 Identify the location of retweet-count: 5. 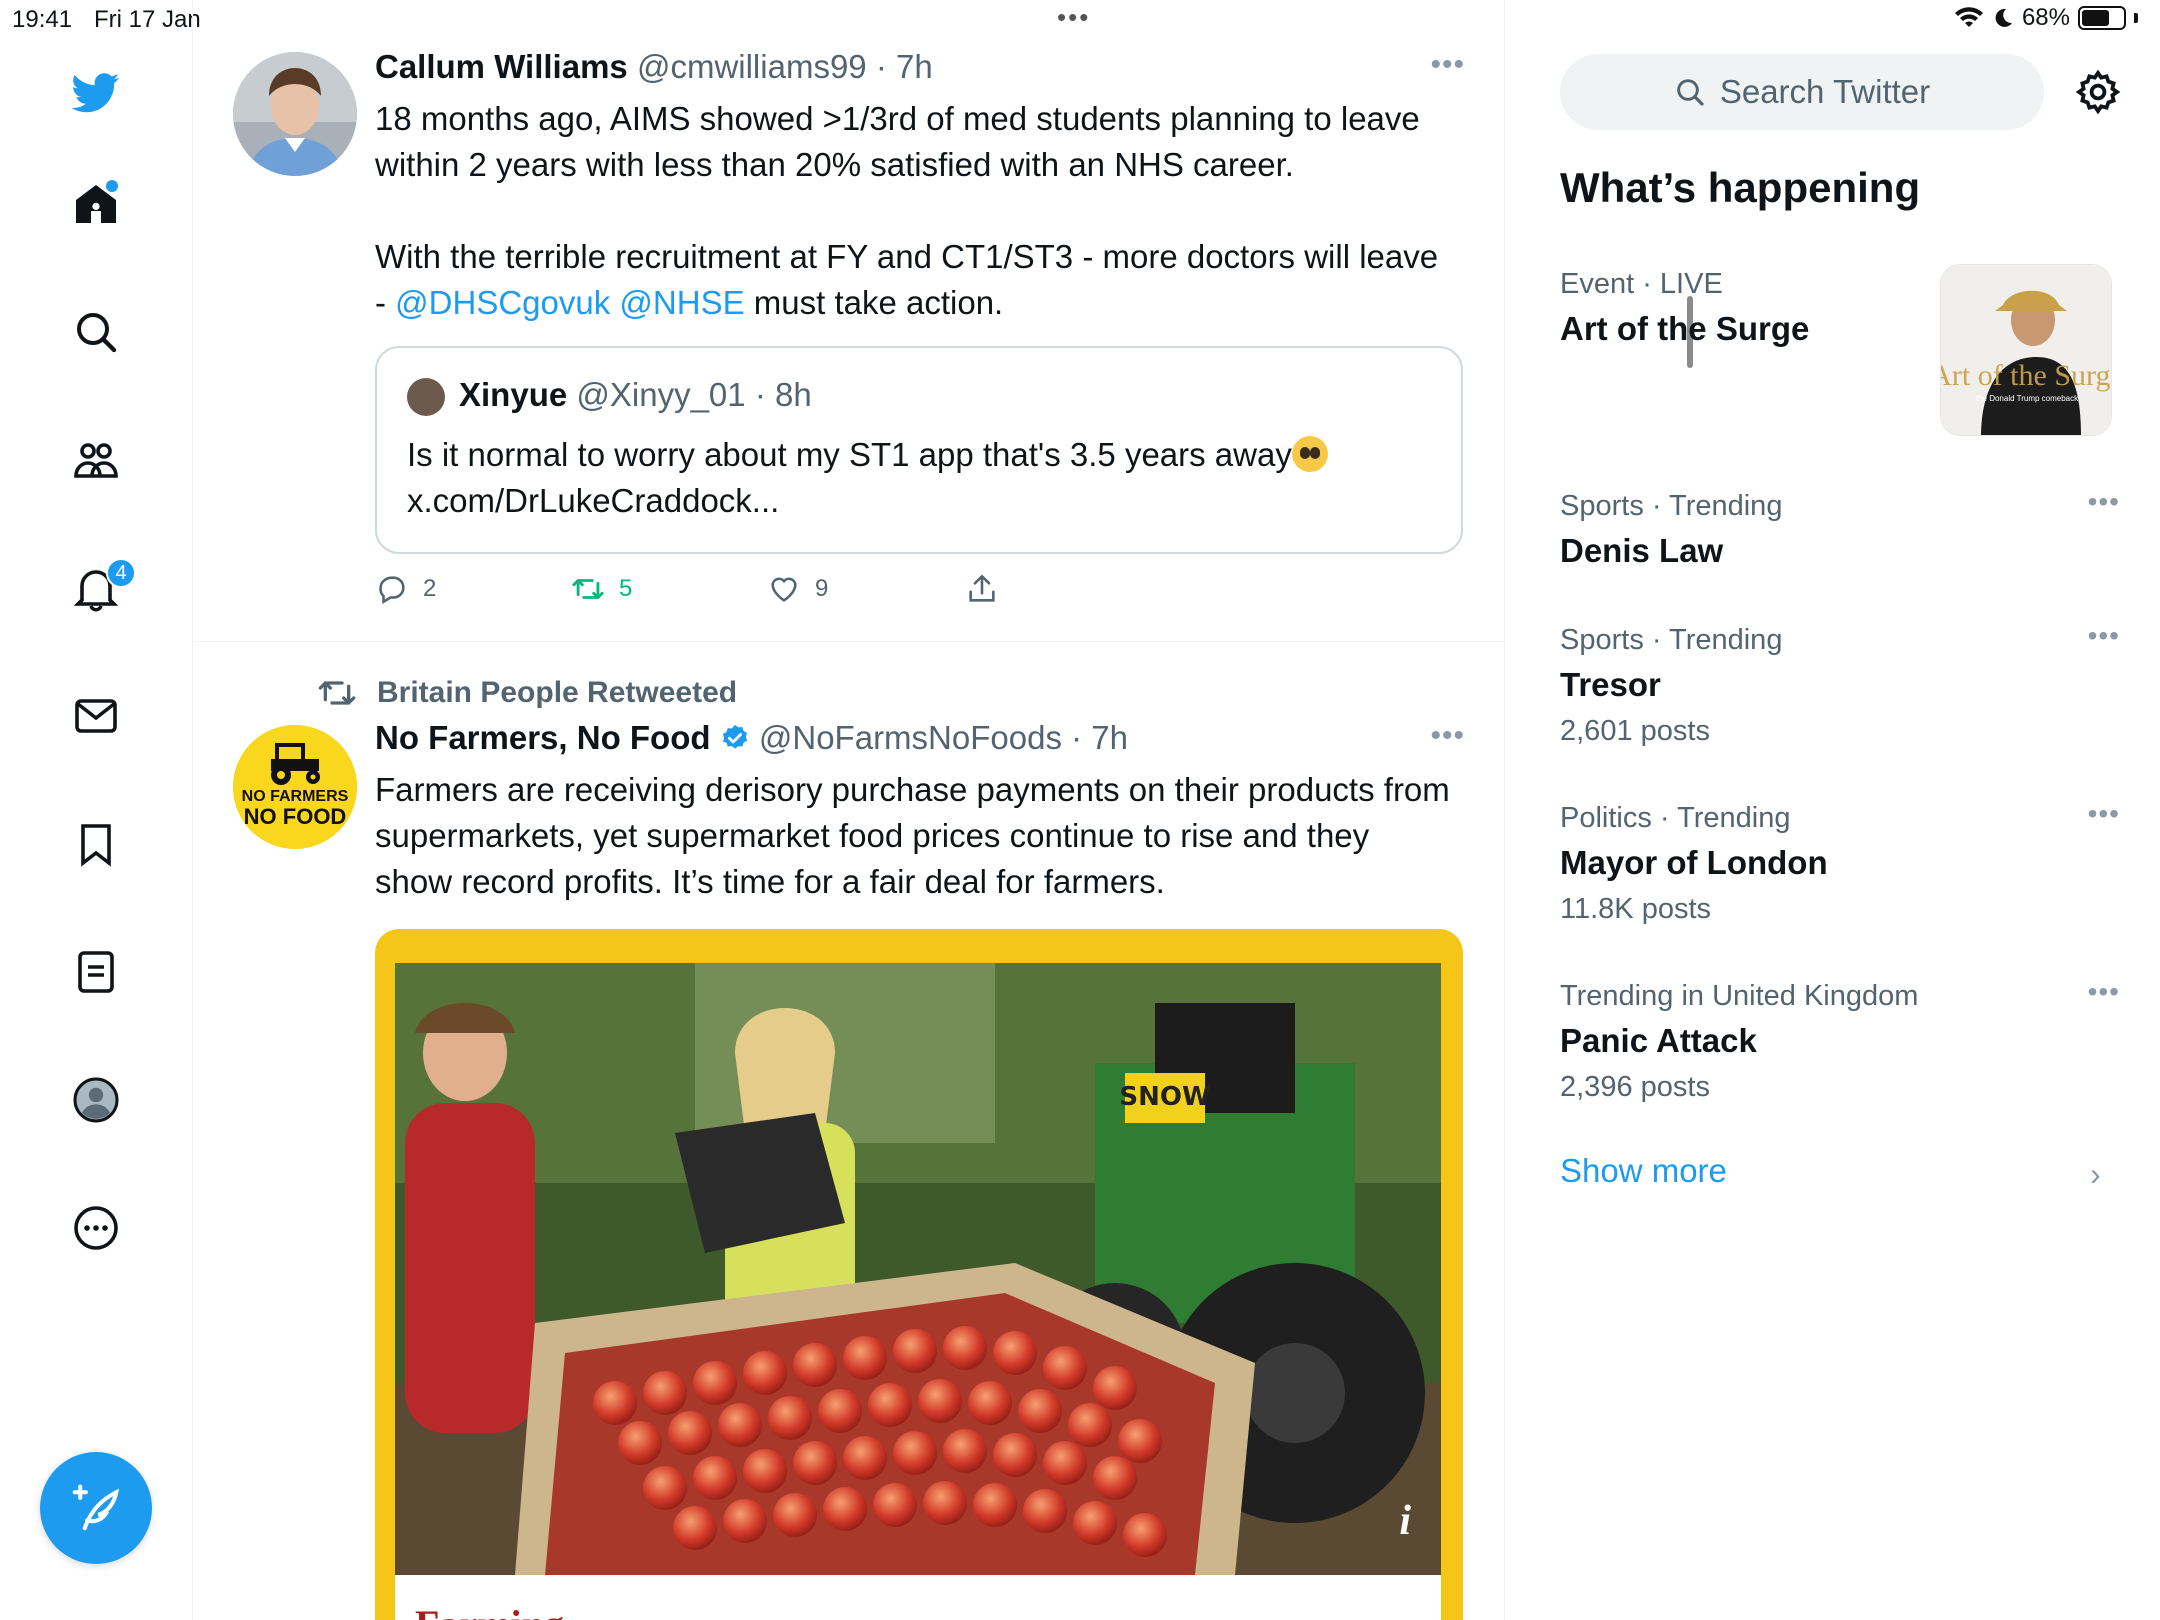
(626, 588).